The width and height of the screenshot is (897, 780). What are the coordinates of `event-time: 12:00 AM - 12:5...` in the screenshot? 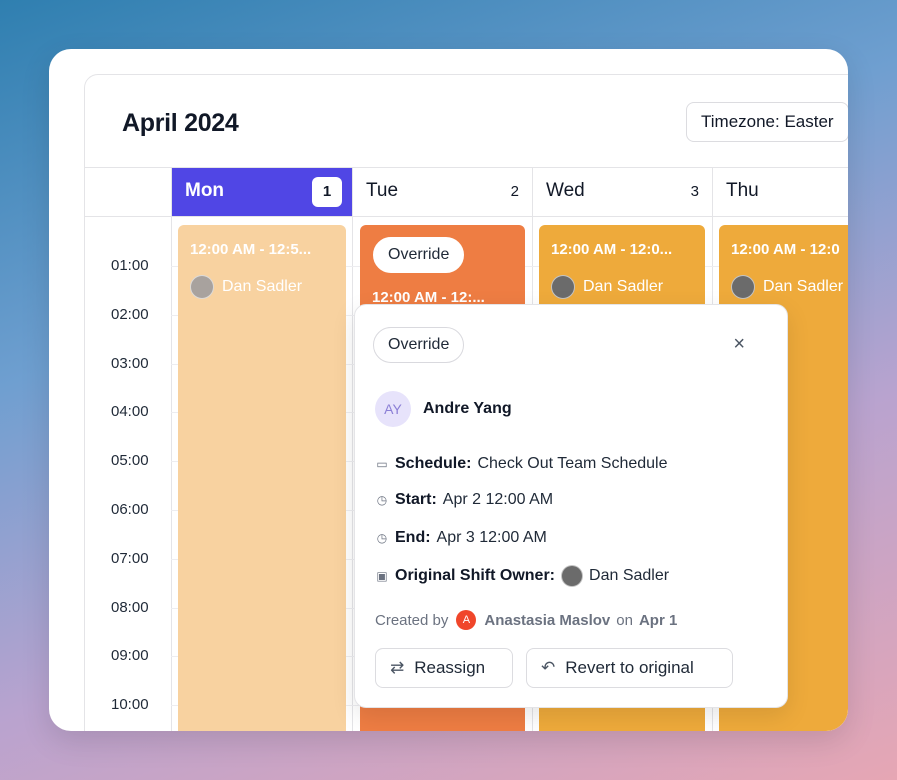 It's located at (251, 249).